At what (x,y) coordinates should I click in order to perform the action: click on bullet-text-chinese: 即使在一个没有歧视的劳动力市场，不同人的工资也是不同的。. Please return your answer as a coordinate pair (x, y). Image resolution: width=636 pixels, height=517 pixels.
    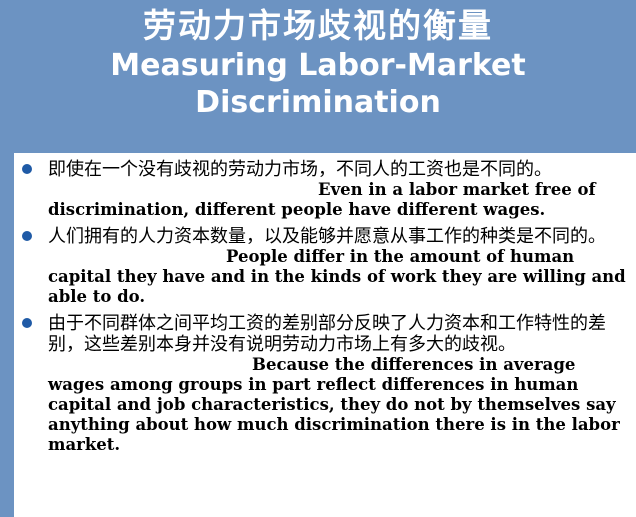
    Looking at the image, I should click on (300, 169).